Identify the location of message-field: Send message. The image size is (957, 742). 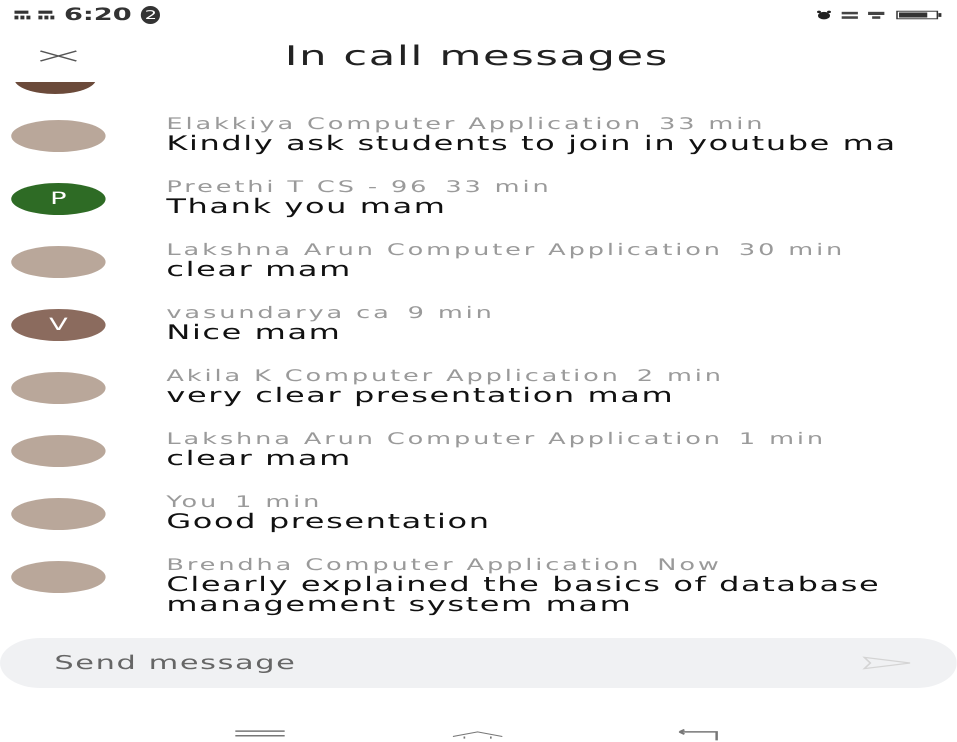
(478, 663).